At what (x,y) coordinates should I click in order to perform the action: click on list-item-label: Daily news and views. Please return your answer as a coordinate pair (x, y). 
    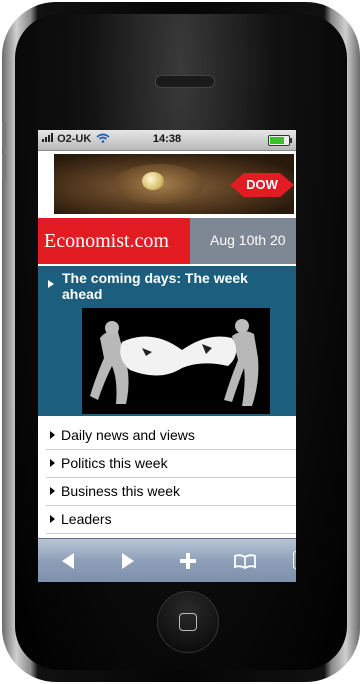
    Looking at the image, I should click on (128, 435).